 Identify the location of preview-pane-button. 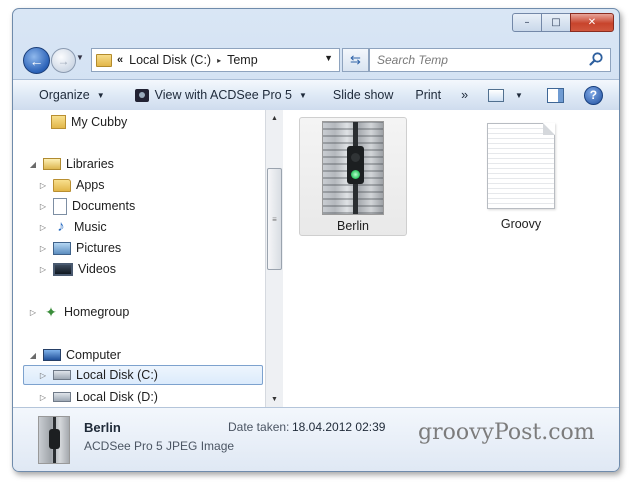
(551, 95).